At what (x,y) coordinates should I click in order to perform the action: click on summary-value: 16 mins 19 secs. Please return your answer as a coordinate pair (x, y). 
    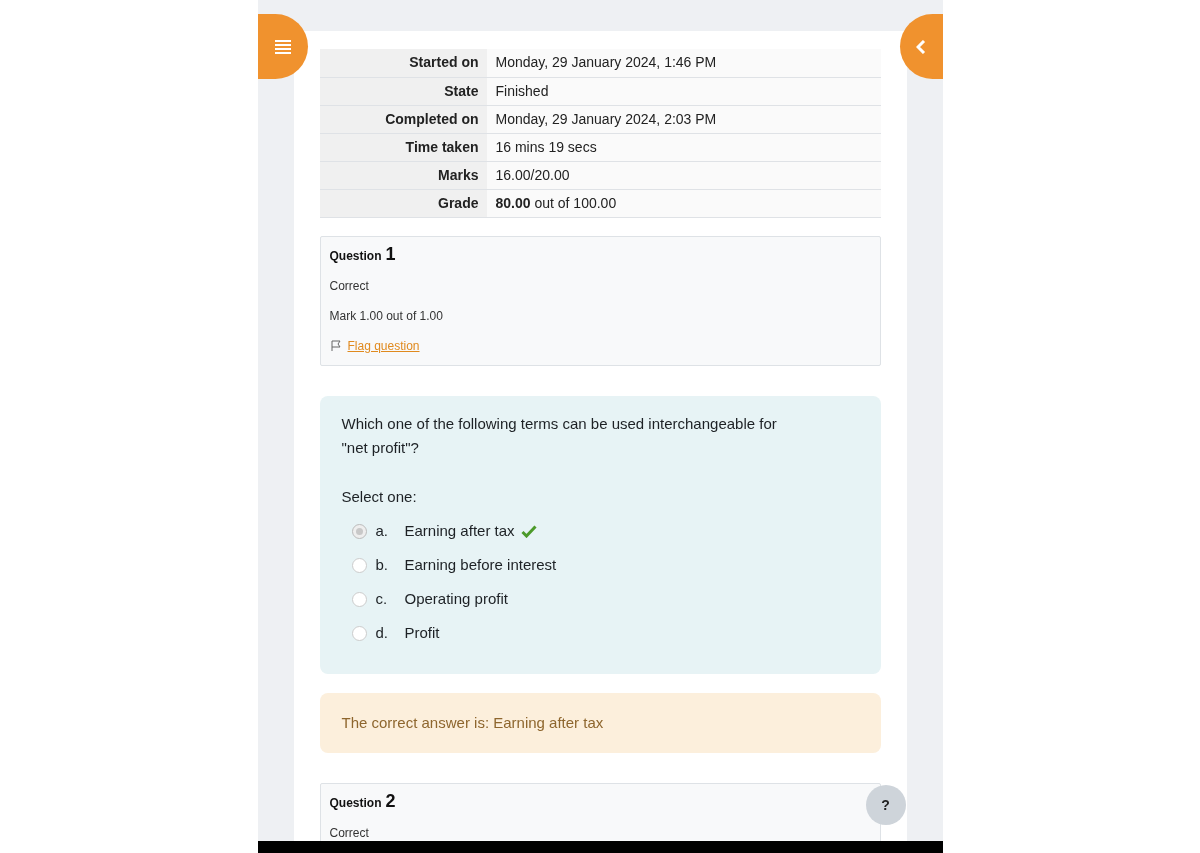
    Looking at the image, I should click on (683, 147).